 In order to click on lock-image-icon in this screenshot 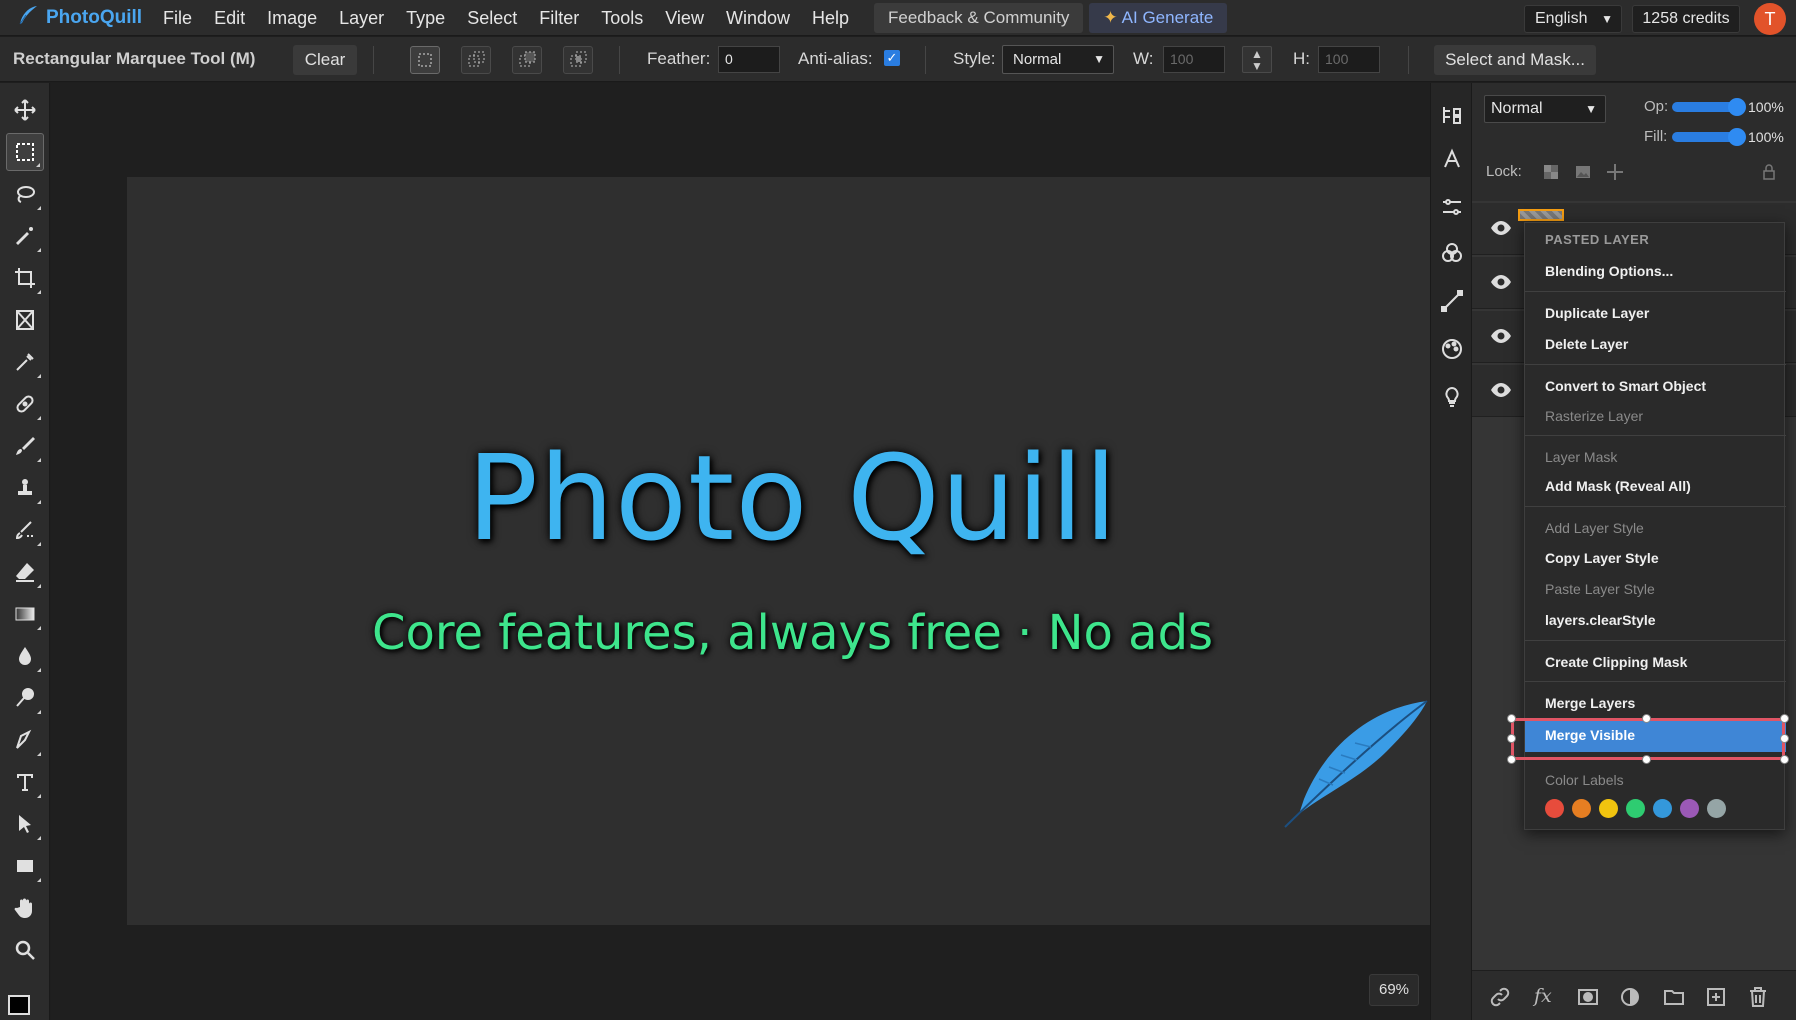, I will do `click(1583, 172)`.